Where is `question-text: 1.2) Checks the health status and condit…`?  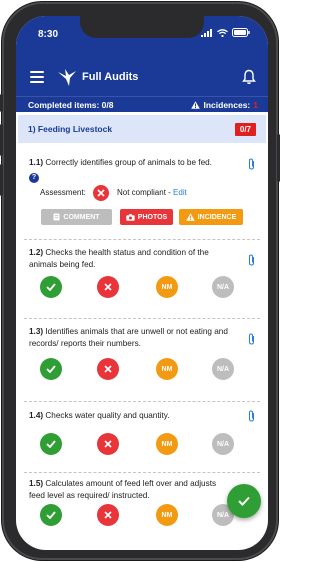
question-text: 1.2) Checks the health status and condit… is located at coordinates (119, 258).